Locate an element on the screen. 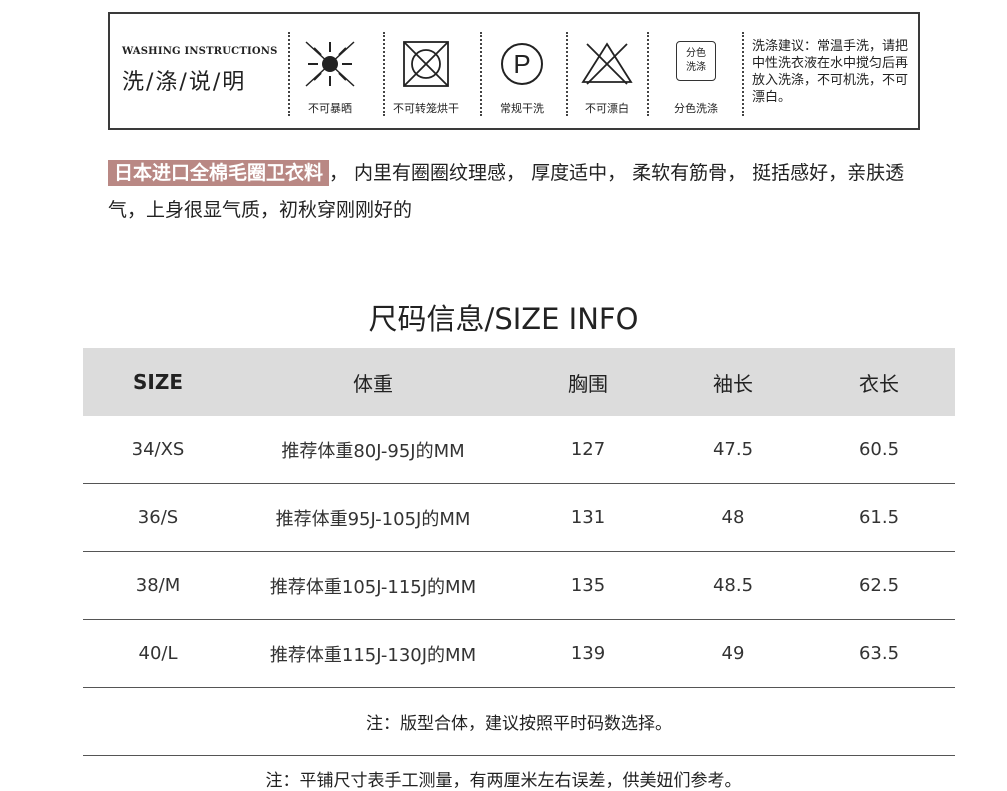 The width and height of the screenshot is (1007, 791). sun-crossed-icon is located at coordinates (330, 64).